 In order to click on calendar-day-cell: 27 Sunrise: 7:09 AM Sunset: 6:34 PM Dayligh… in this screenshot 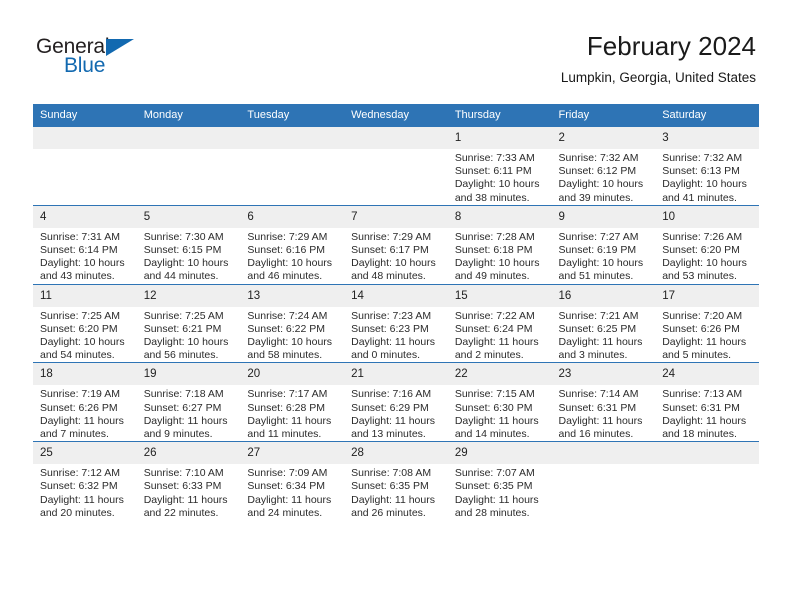, I will do `click(292, 481)`.